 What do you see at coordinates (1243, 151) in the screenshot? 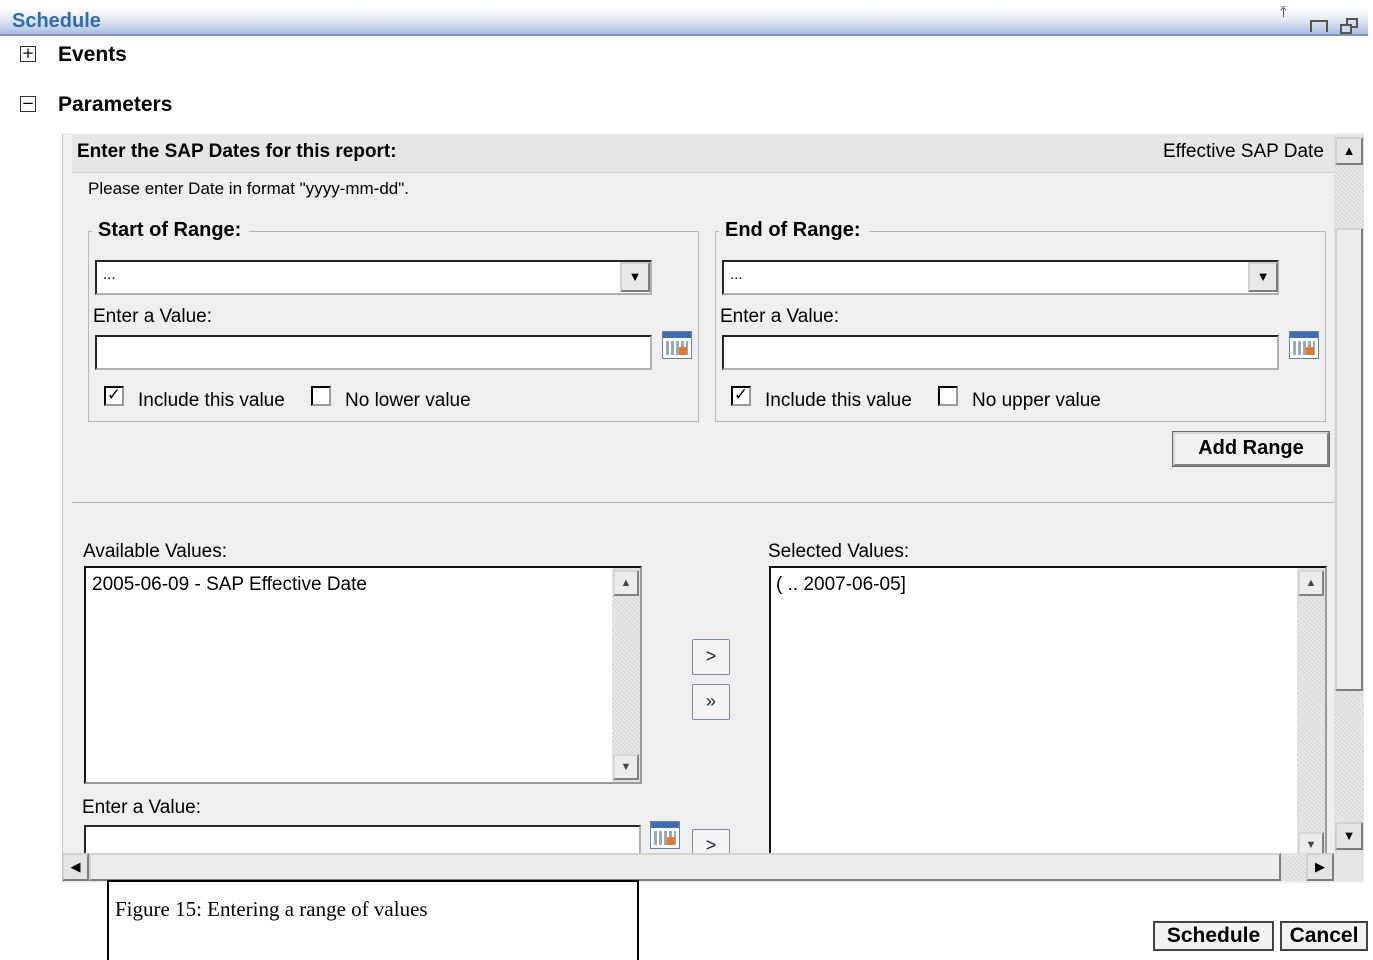
I see `parameter-name: Effective SAP Date` at bounding box center [1243, 151].